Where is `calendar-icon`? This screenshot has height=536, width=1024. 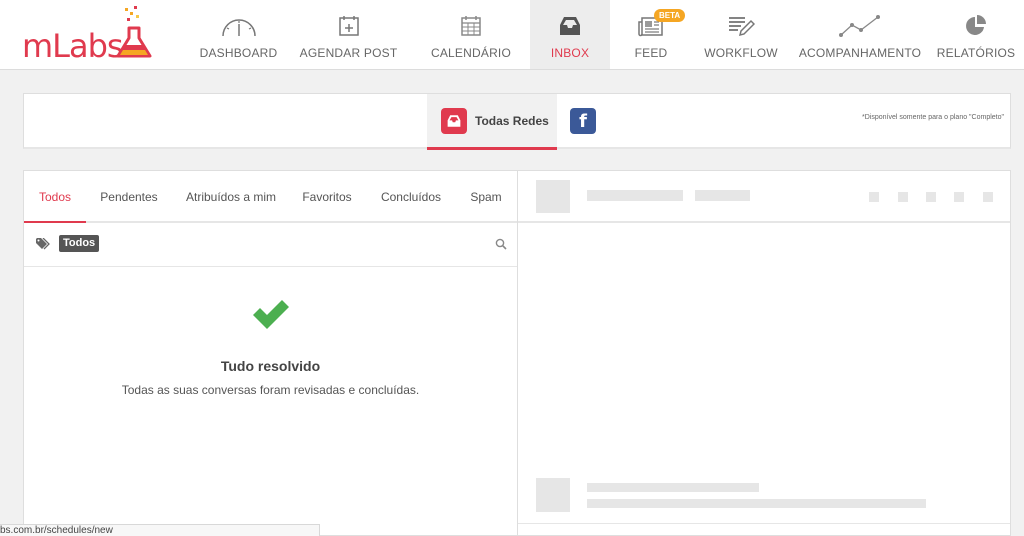
calendar-icon is located at coordinates (471, 26).